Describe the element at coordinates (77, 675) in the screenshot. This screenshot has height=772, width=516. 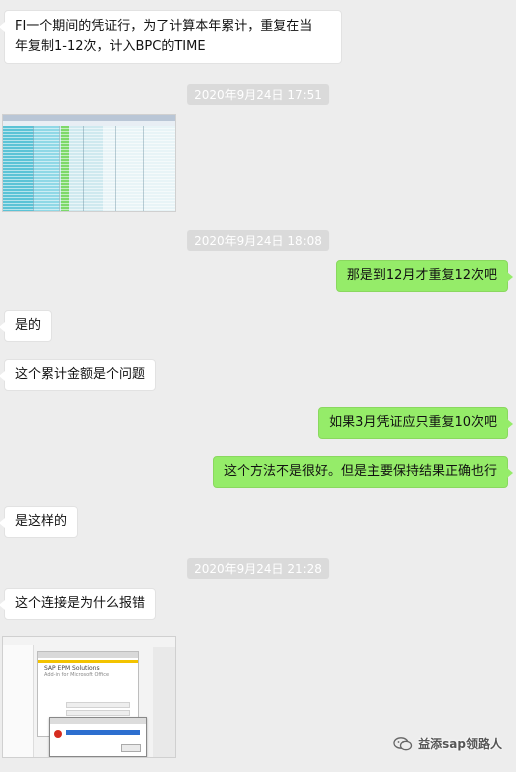
I see `dialog-subtitle: Add-in for Microsoft Office` at that location.